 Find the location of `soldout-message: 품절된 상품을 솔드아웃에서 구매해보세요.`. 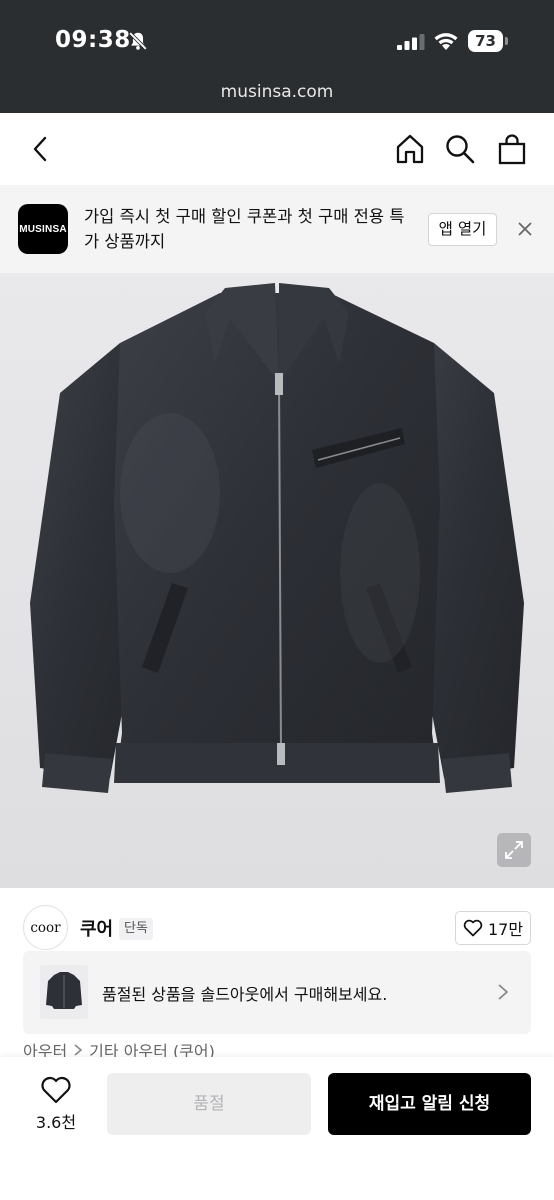

soldout-message: 품절된 상품을 솔드아웃에서 구매해보세요. is located at coordinates (245, 994).